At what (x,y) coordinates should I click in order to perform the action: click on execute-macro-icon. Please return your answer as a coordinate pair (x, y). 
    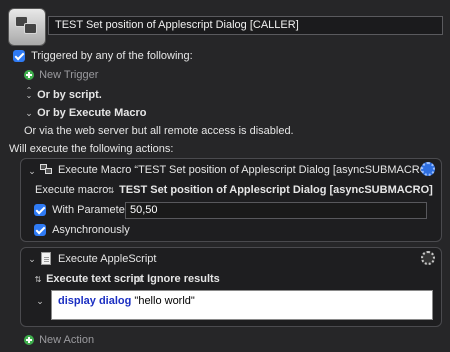
    Looking at the image, I should click on (47, 170).